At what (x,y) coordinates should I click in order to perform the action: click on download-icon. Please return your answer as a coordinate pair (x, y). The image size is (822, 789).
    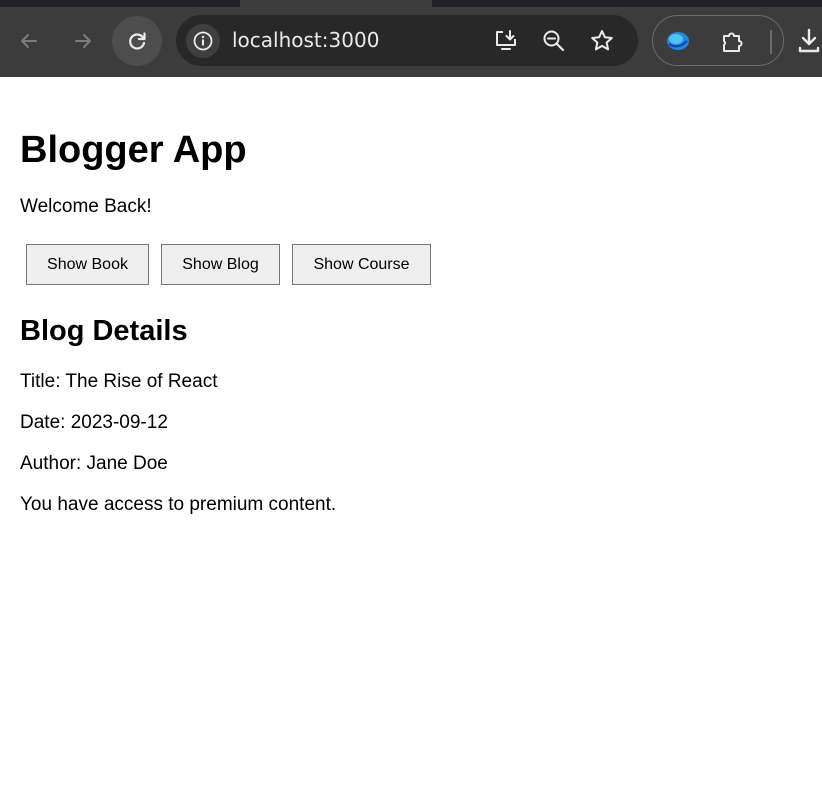
    Looking at the image, I should click on (809, 40).